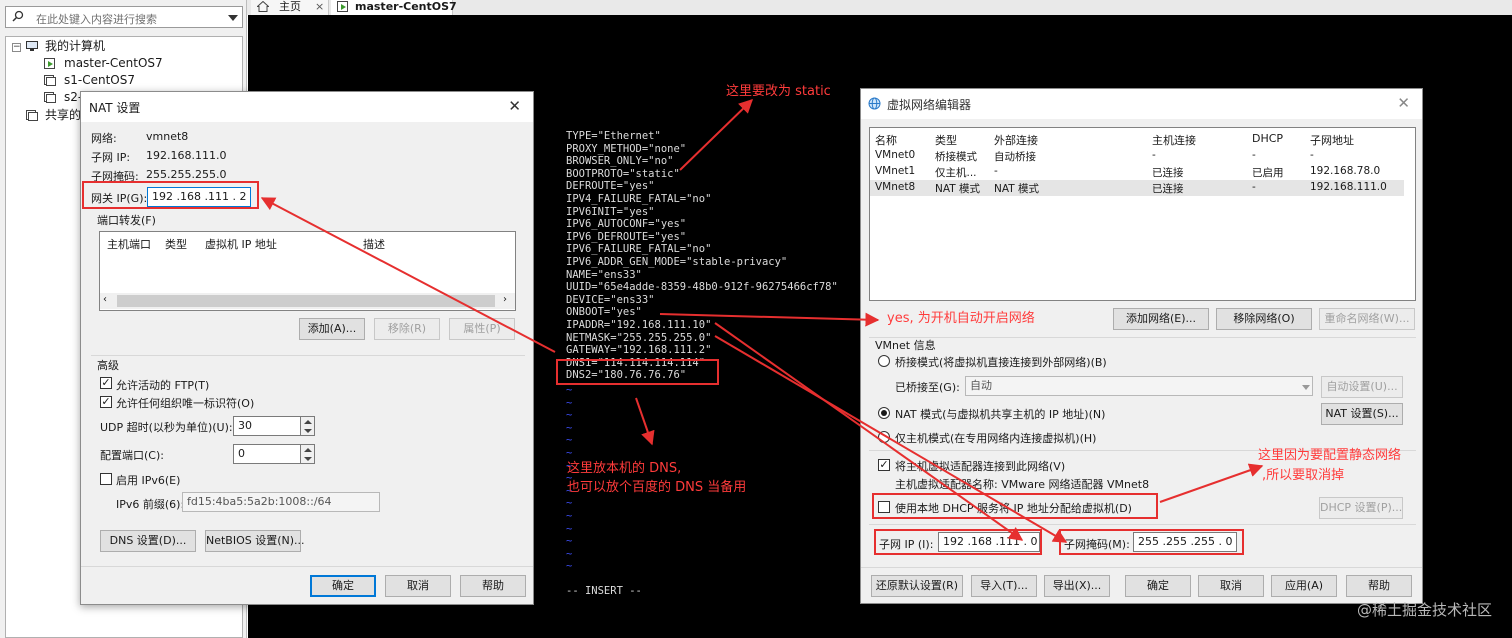 The width and height of the screenshot is (1512, 638). Describe the element at coordinates (96, 19) in the screenshot. I see `search-placeholder: 在此处键入内容进行搜索` at that location.